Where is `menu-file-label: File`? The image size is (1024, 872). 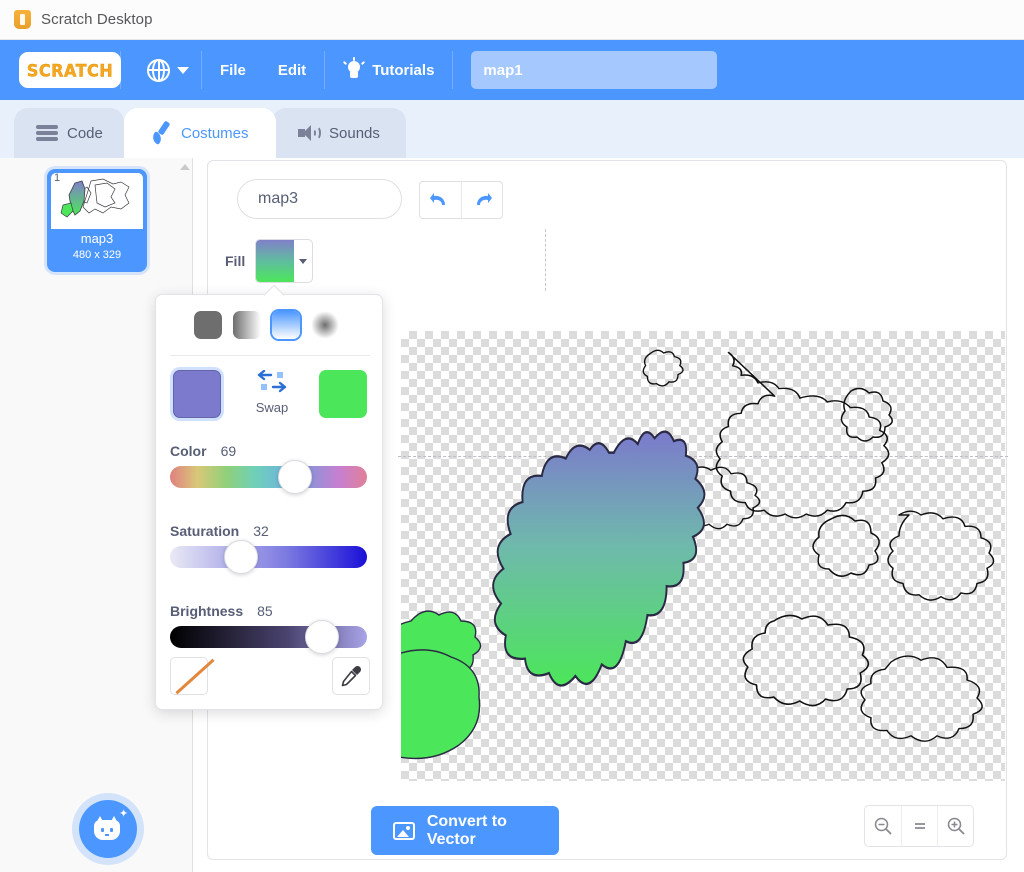 menu-file-label: File is located at coordinates (233, 70).